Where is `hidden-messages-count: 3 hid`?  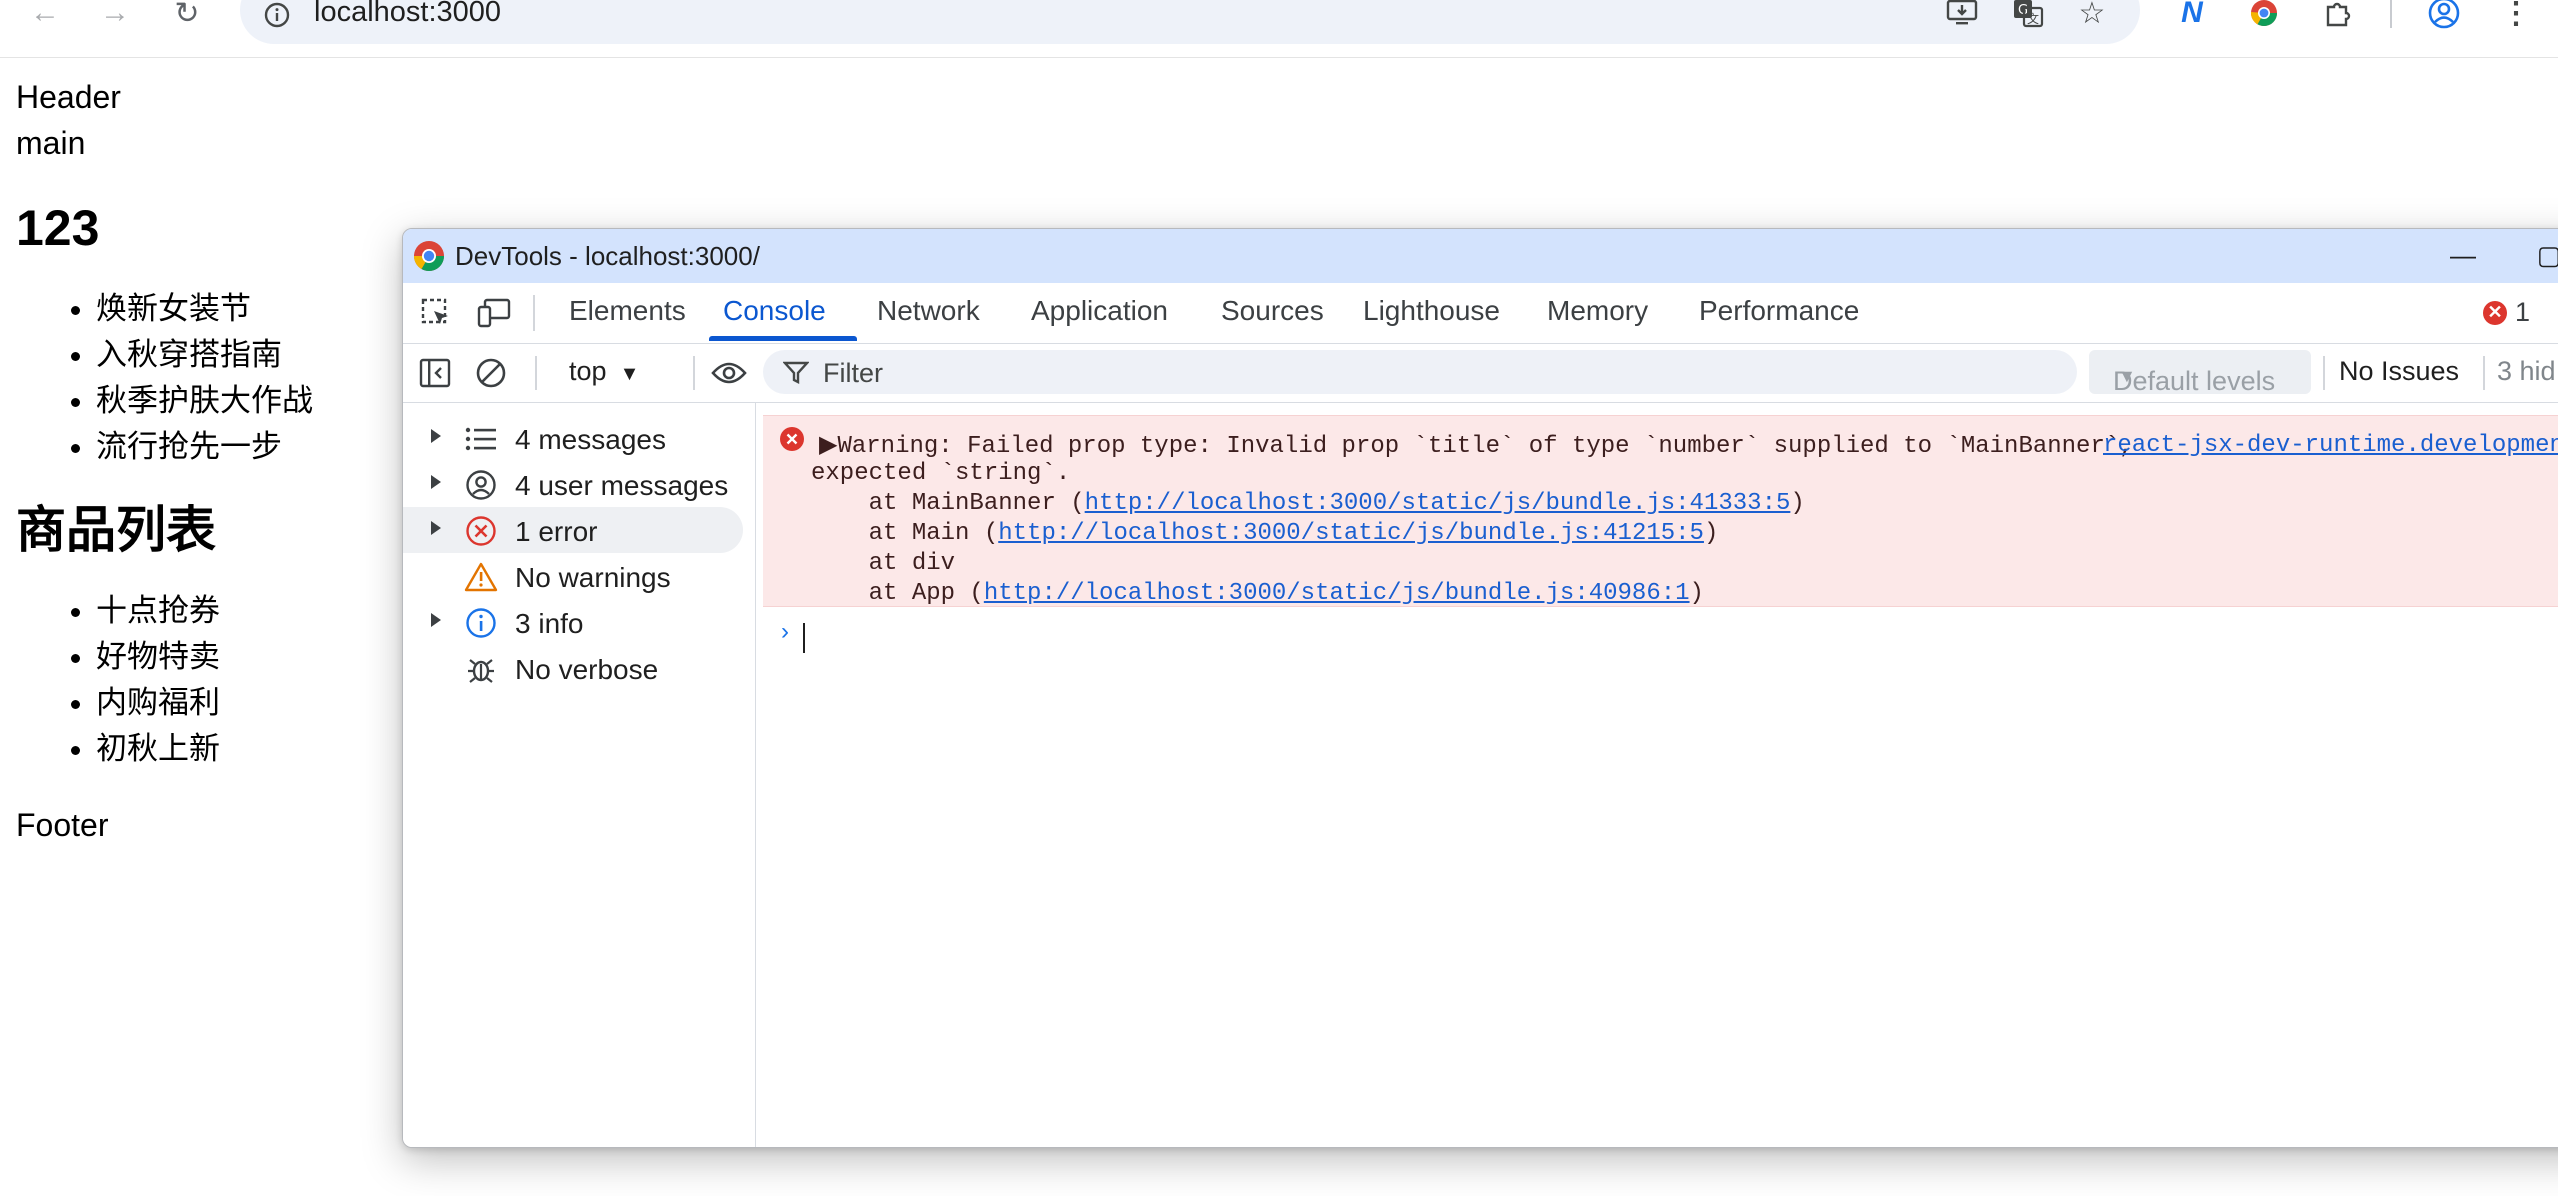
hidden-messages-count: 3 hid is located at coordinates (2526, 371).